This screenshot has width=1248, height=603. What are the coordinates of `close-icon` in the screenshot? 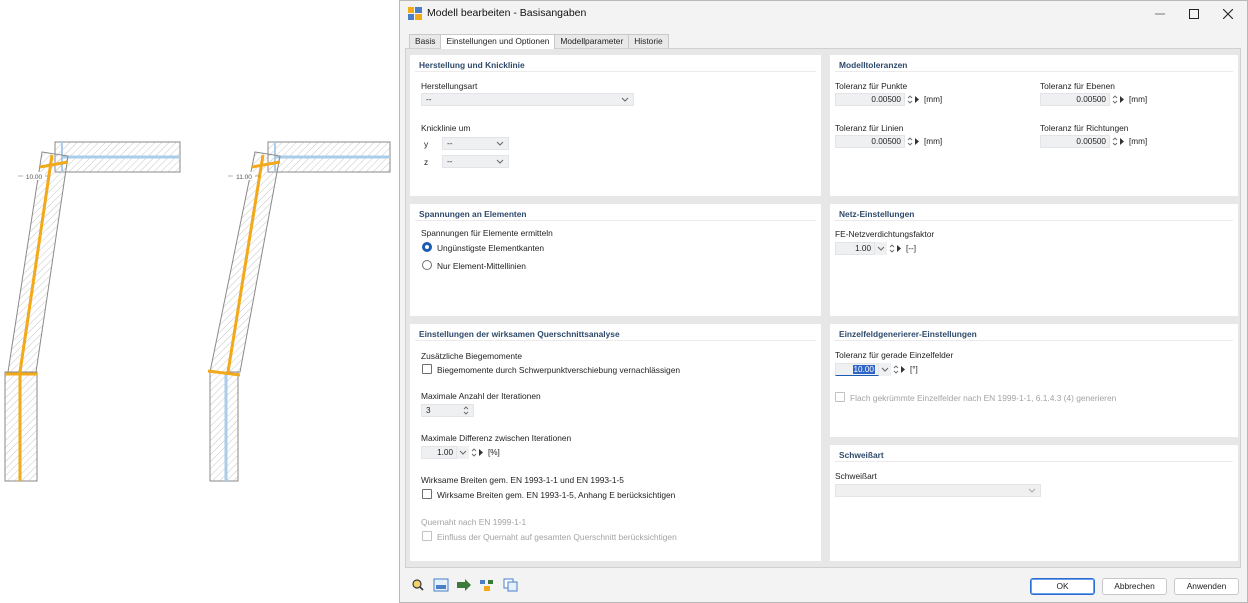 It's located at (1228, 13).